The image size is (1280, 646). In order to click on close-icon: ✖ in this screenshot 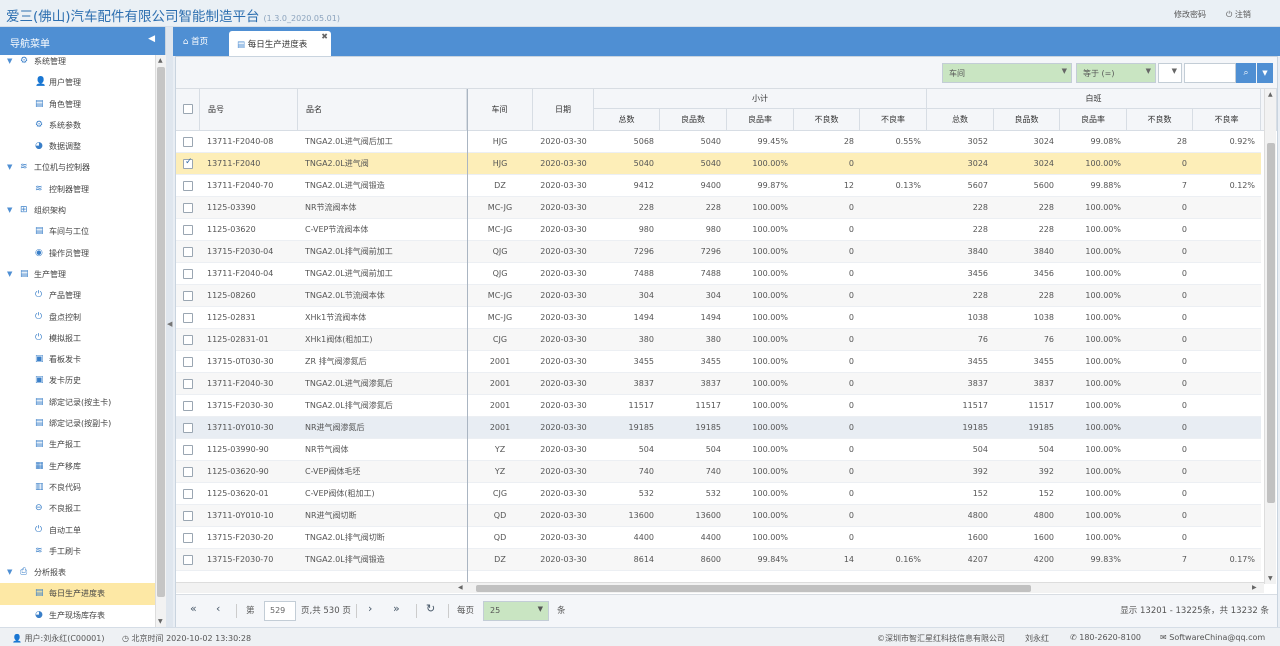, I will do `click(324, 36)`.